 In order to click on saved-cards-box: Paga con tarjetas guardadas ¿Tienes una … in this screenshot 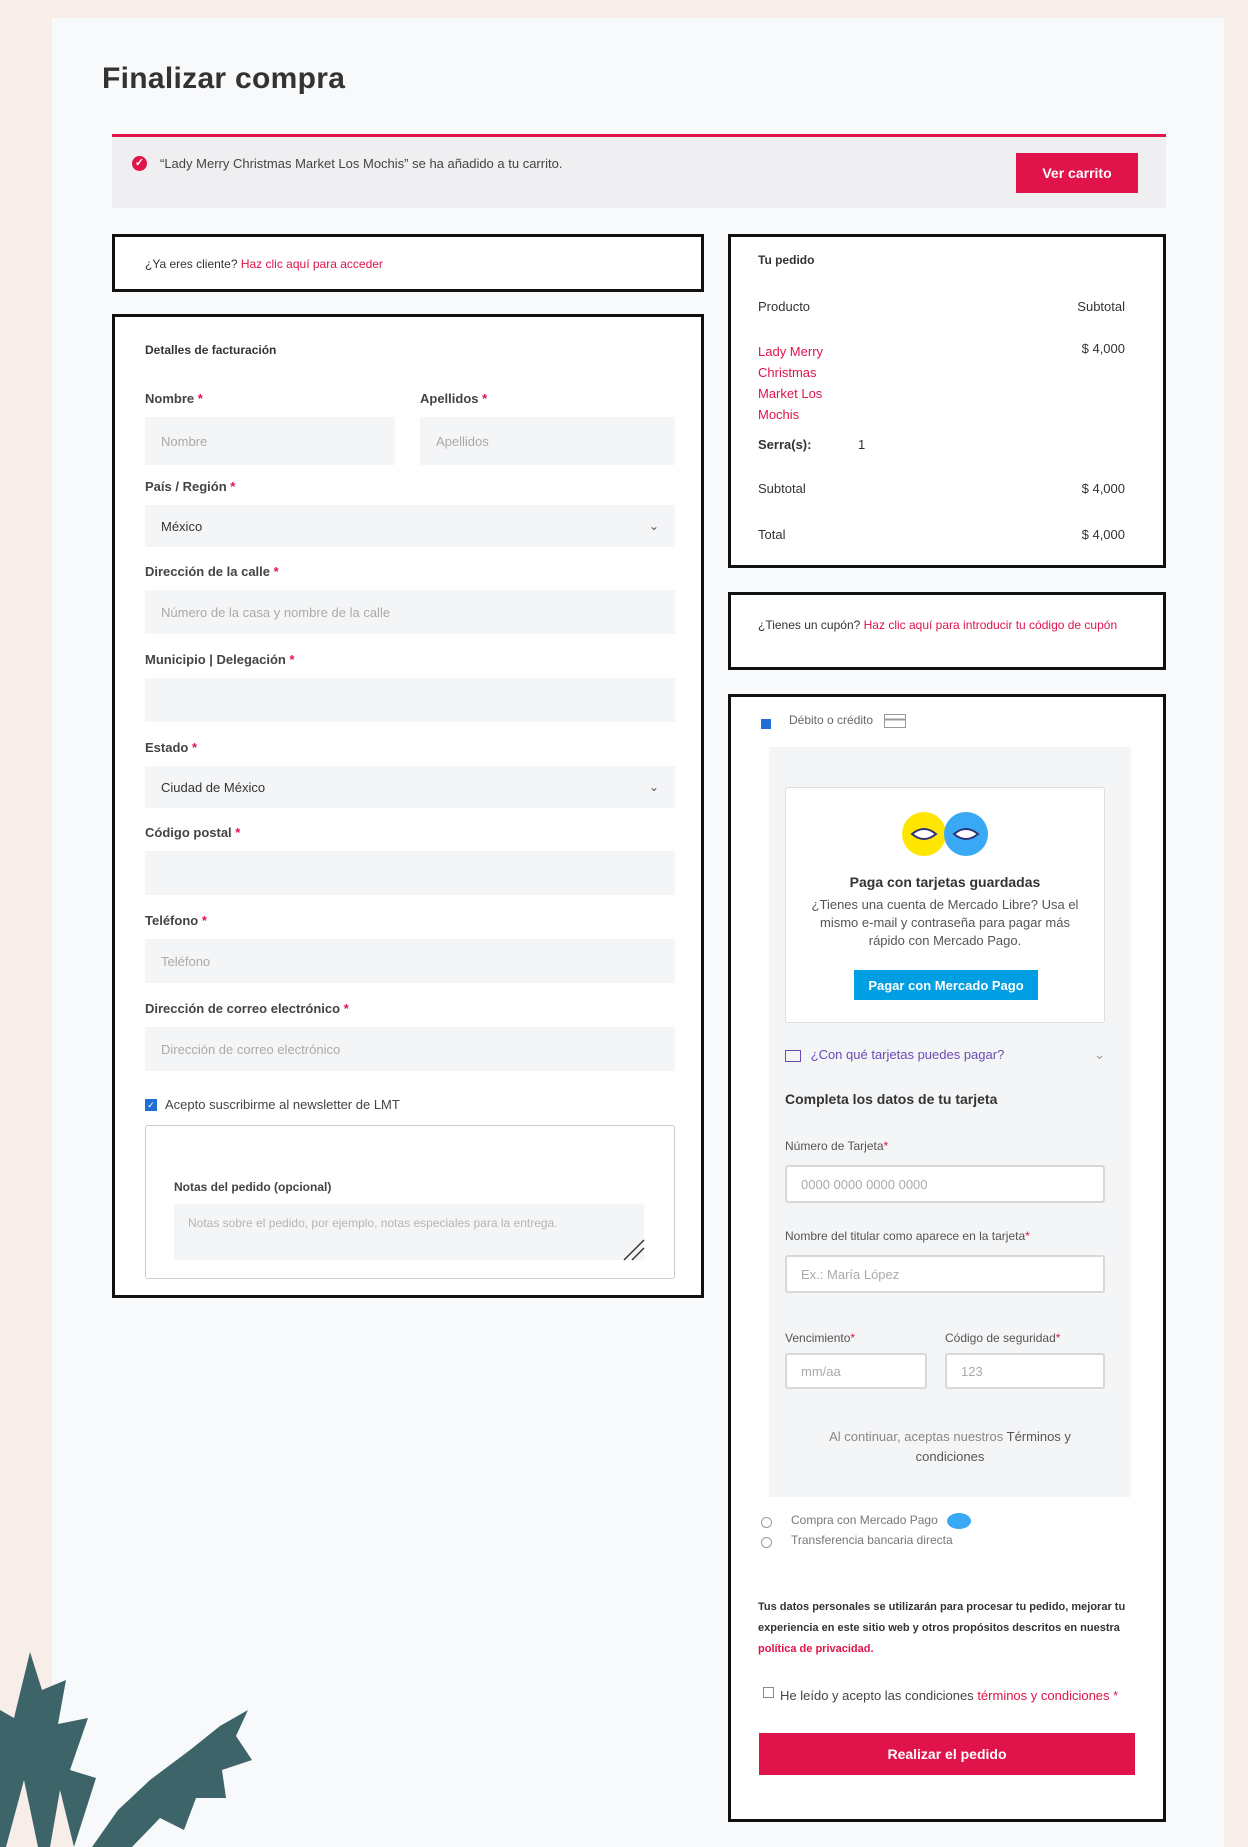, I will do `click(945, 905)`.